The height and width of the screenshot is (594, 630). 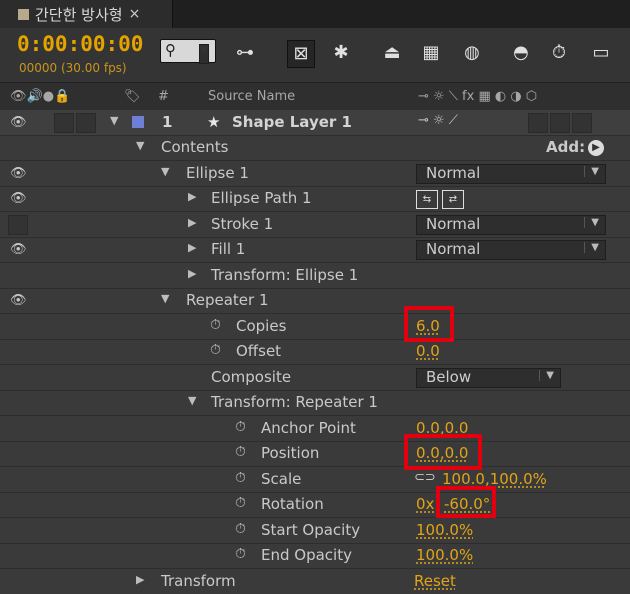 I want to click on contents-label: Contents, so click(x=195, y=147).